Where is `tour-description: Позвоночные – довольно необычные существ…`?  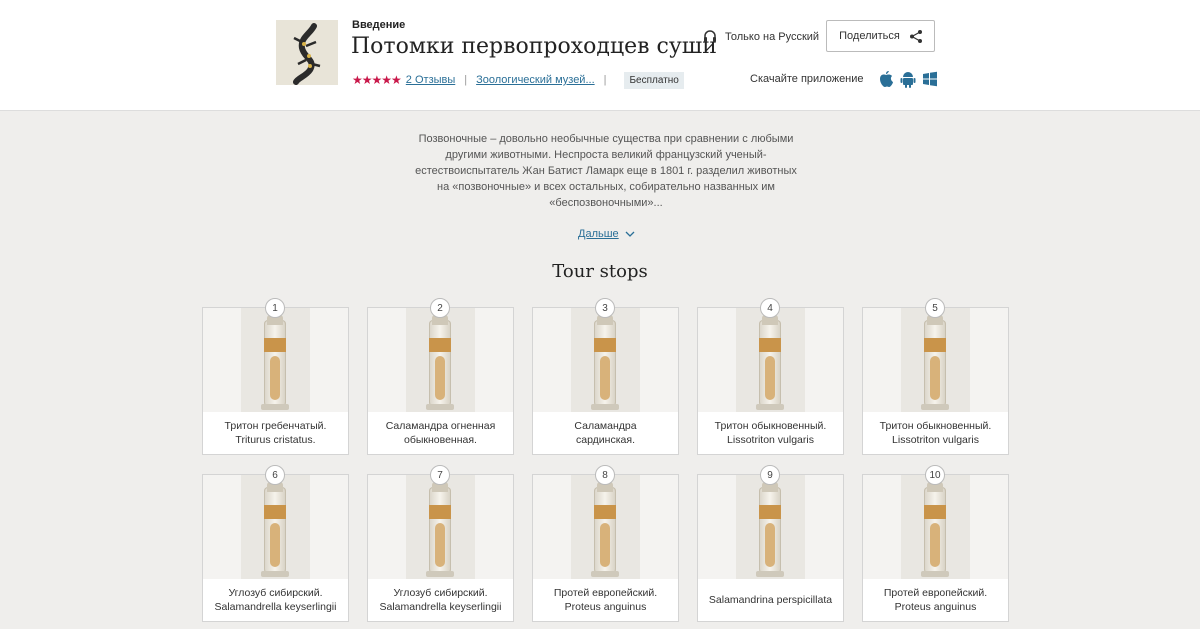 tour-description: Позвоночные – довольно необычные существ… is located at coordinates (606, 171).